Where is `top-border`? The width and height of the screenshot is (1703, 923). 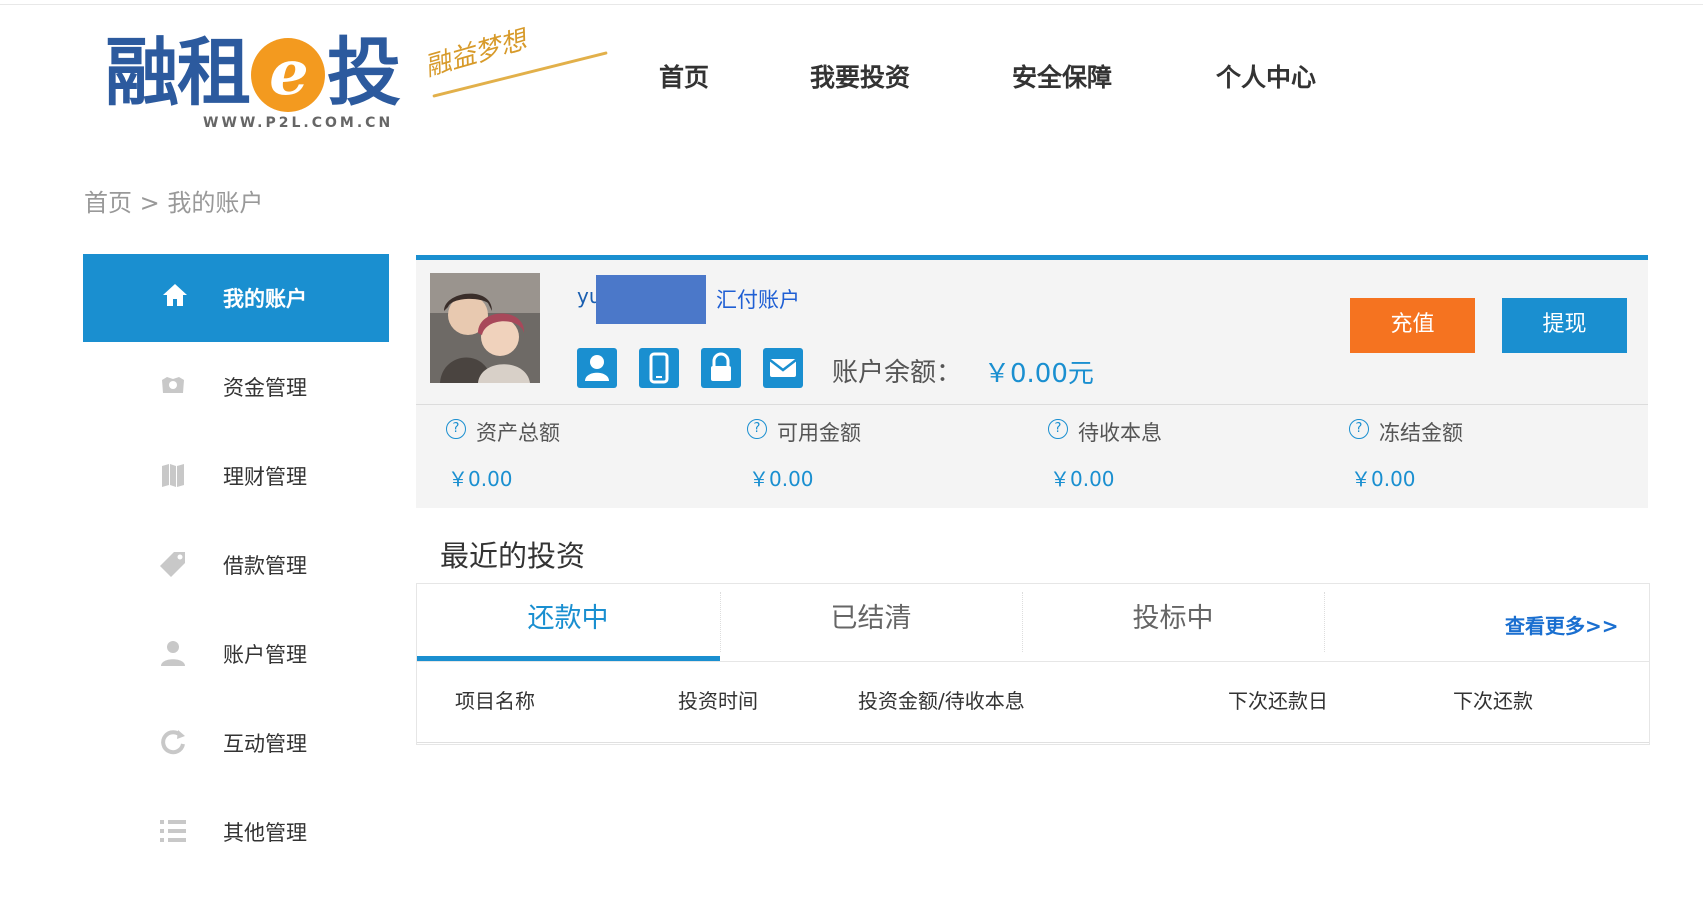 top-border is located at coordinates (851, 4).